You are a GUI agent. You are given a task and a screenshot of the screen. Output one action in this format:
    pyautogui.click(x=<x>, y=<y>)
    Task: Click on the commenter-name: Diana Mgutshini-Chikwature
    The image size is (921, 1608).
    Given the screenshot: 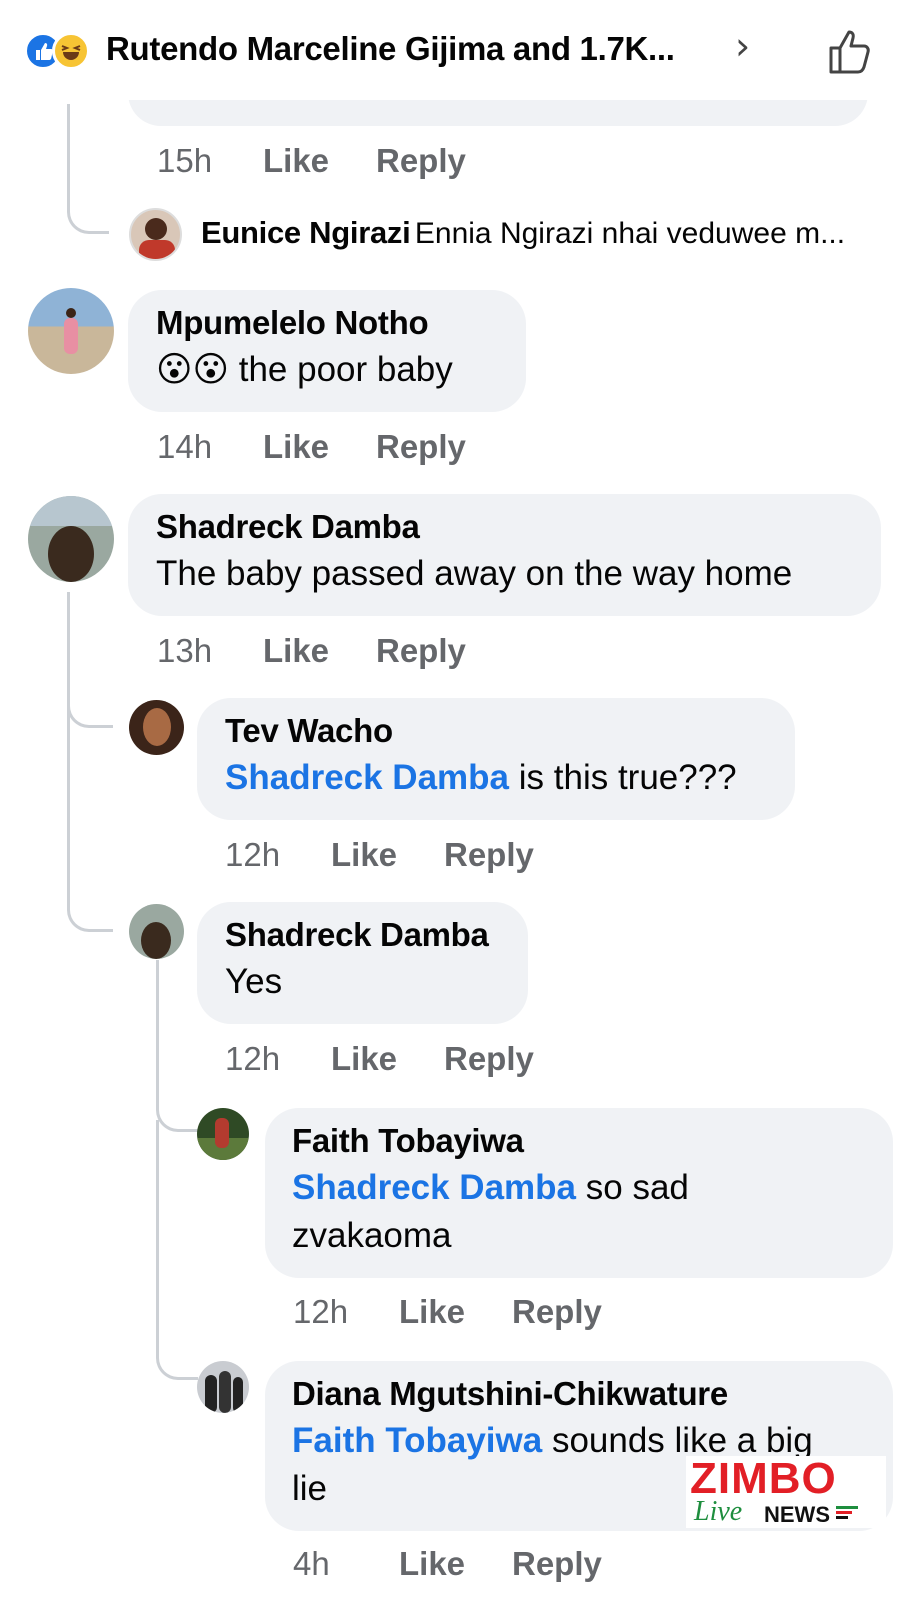 What is the action you would take?
    pyautogui.click(x=510, y=1394)
    